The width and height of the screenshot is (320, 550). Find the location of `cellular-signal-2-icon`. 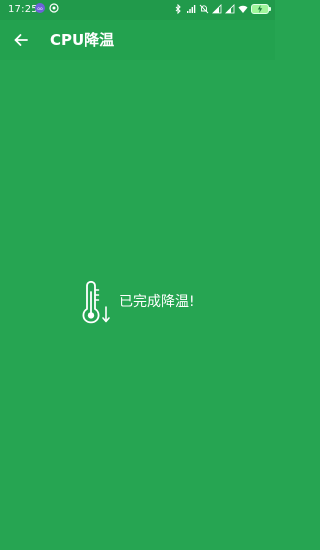

cellular-signal-2-icon is located at coordinates (230, 9).